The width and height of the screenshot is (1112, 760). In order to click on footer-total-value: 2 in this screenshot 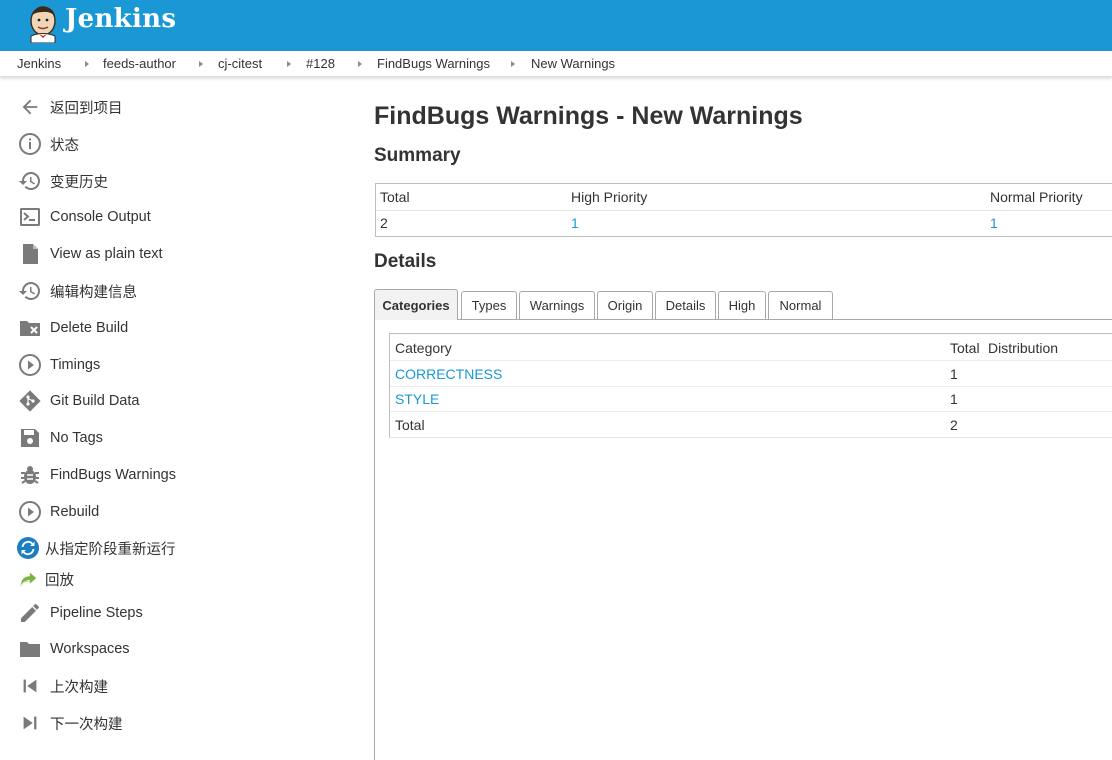, I will do `click(954, 425)`.